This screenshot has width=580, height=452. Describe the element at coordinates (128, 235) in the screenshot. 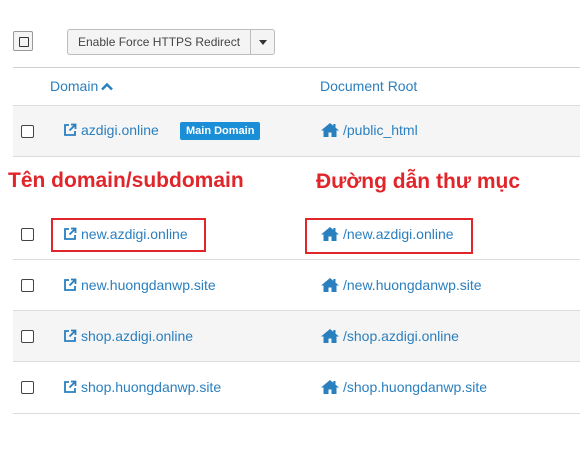

I see `domain-highlight-box` at that location.